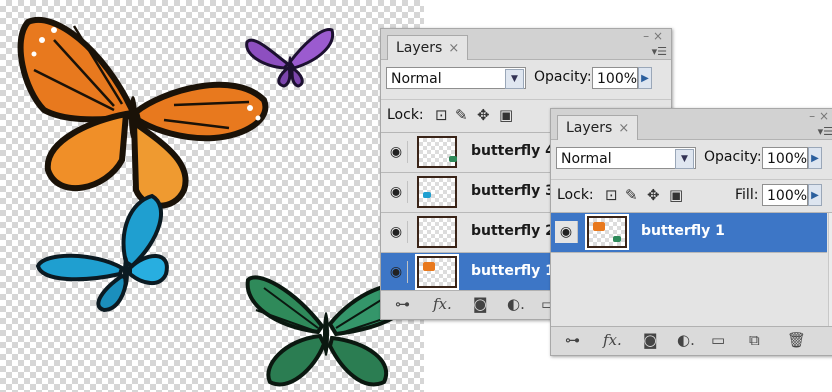  Describe the element at coordinates (513, 191) in the screenshot. I see `layer-name: butterfly 3` at that location.